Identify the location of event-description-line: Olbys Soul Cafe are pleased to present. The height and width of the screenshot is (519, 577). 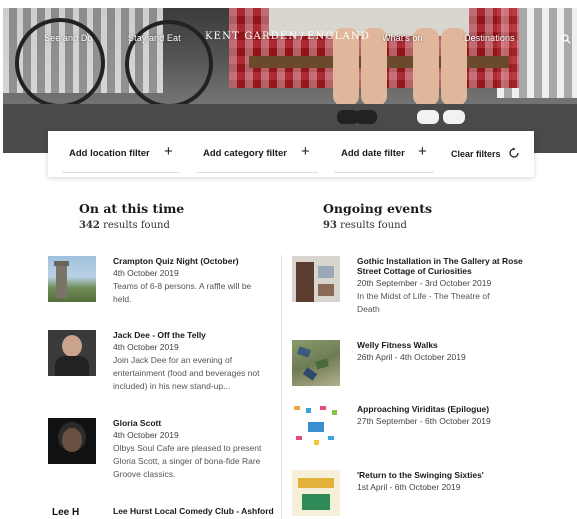
(187, 448).